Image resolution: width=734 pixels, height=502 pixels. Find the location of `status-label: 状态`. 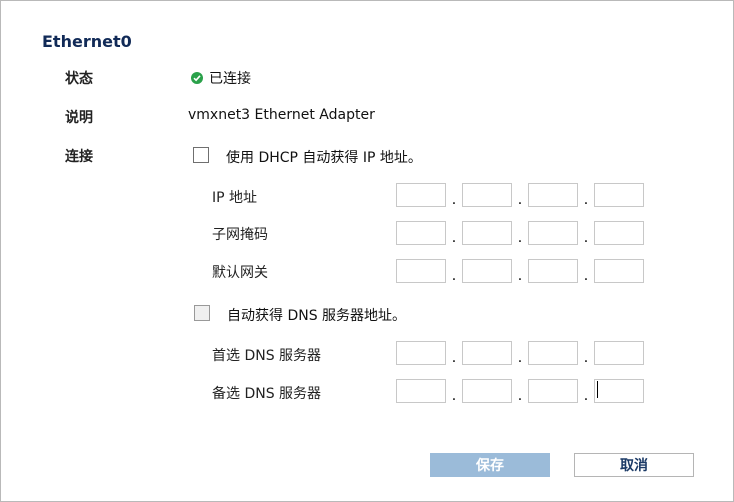

status-label: 状态 is located at coordinates (79, 79).